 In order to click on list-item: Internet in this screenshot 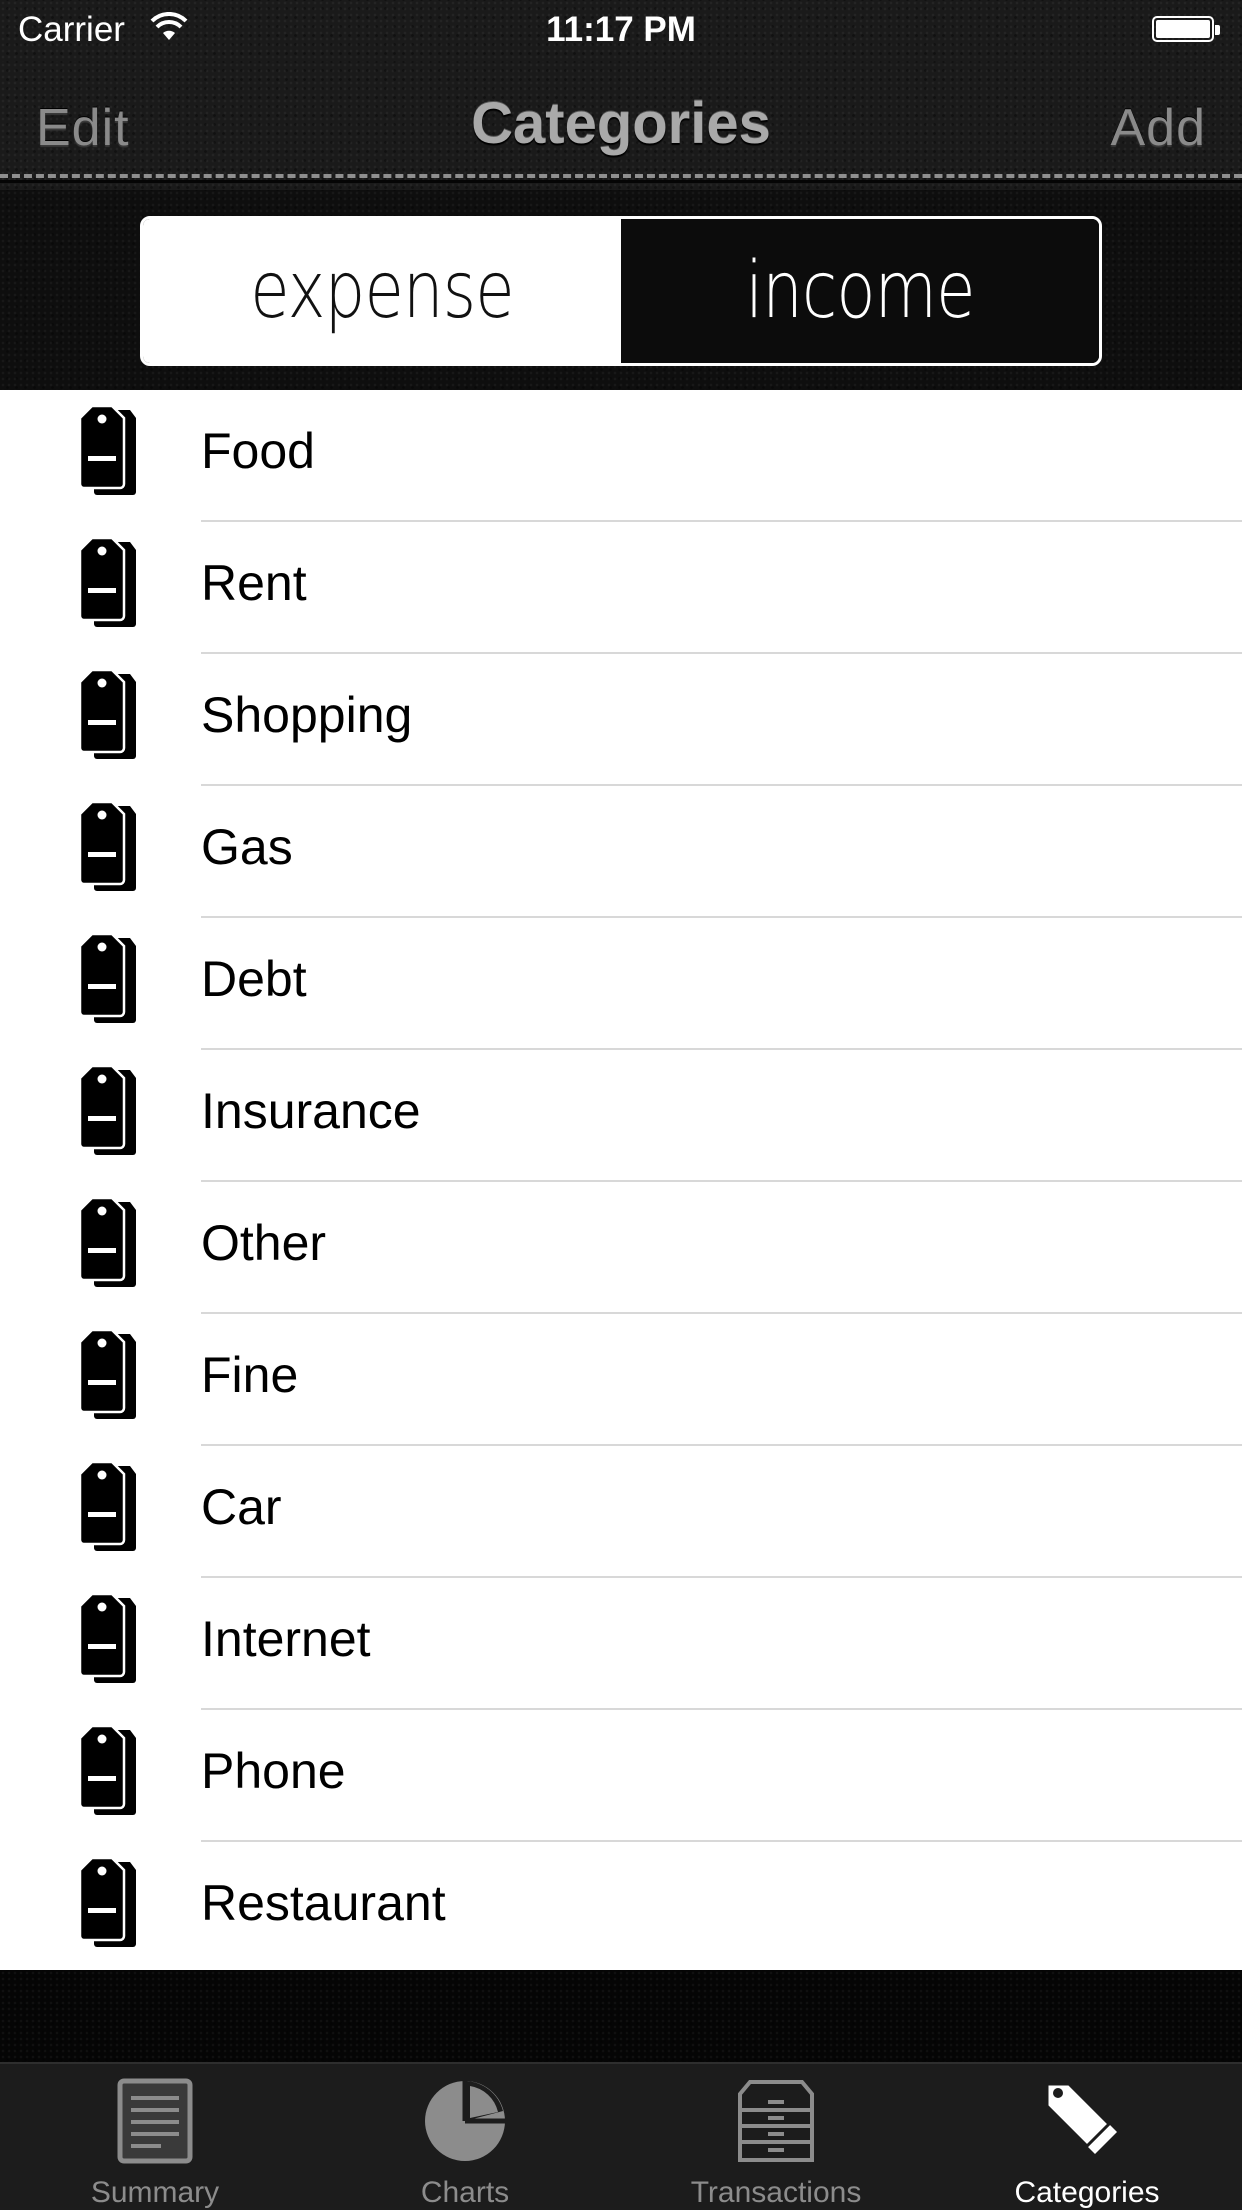, I will do `click(621, 1644)`.